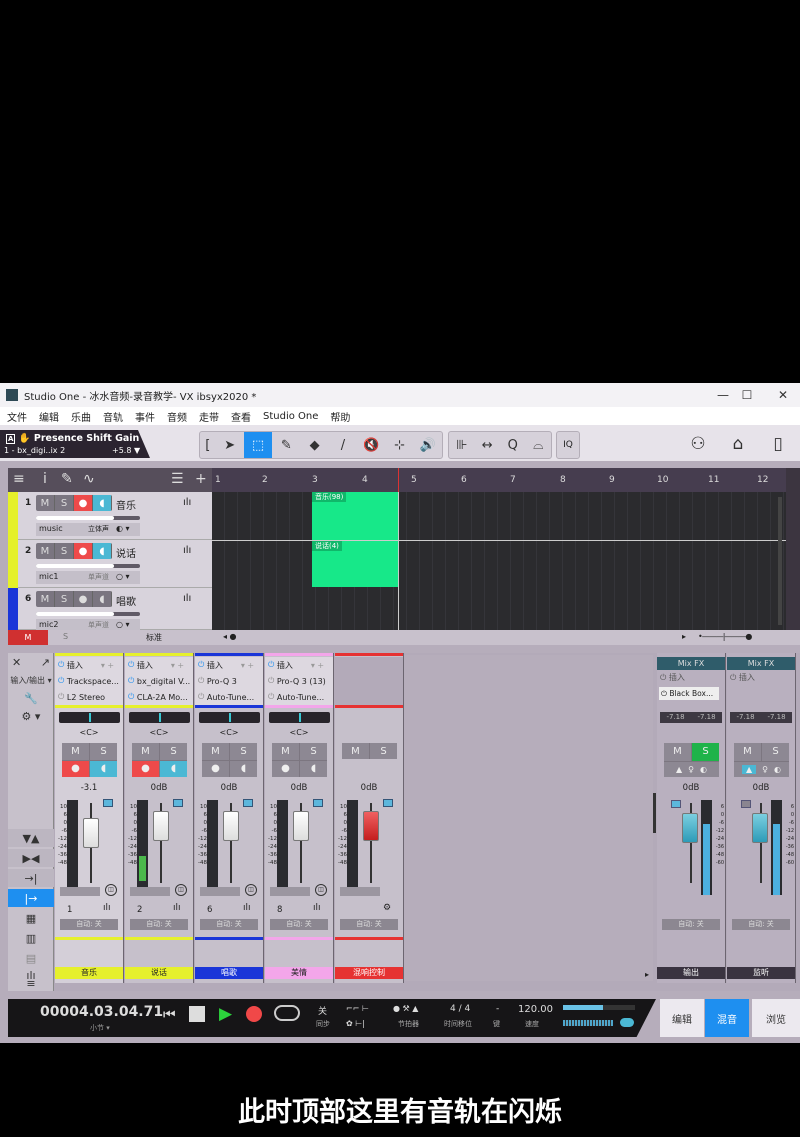  I want to click on output-icon: |→, so click(31, 898).